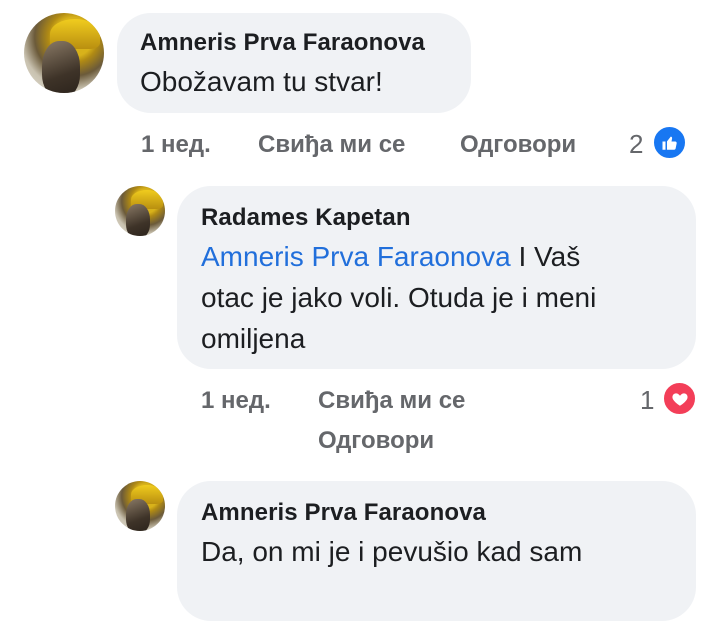 The height and width of the screenshot is (621, 720). I want to click on comment-text: Da, on mi je i pevušio kad sam, so click(392, 551).